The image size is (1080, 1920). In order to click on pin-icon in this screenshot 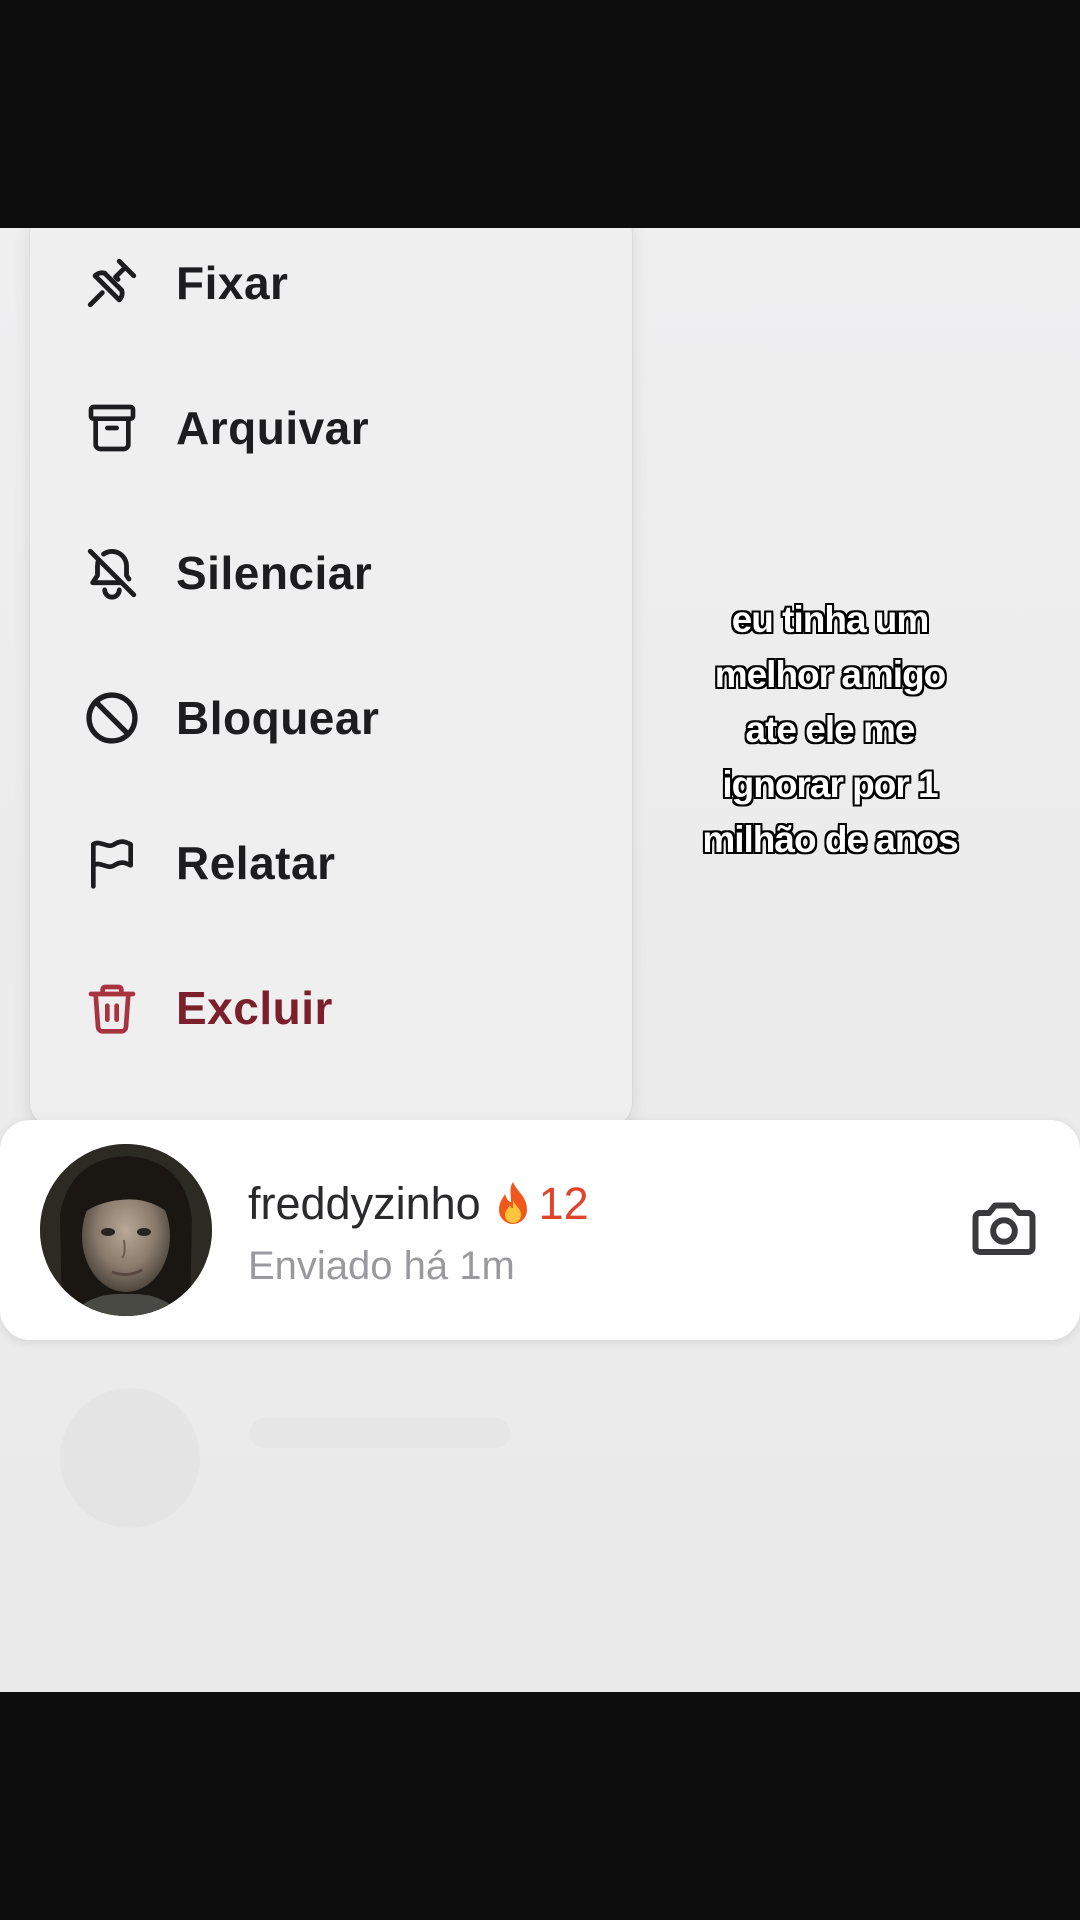, I will do `click(112, 283)`.